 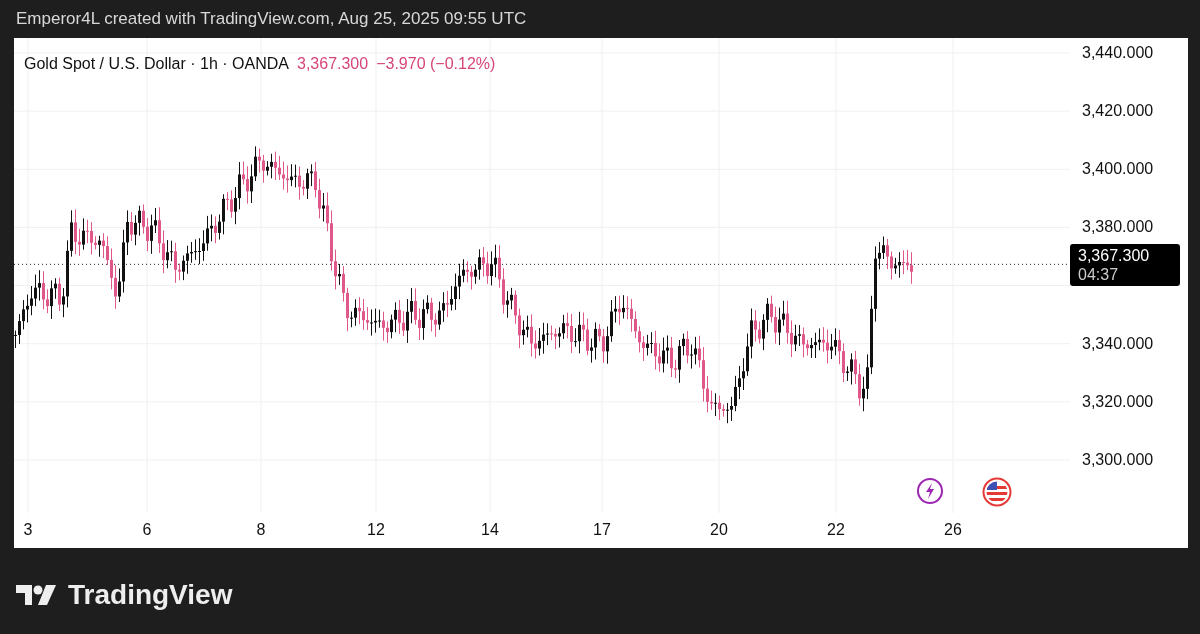 What do you see at coordinates (1118, 227) in the screenshot?
I see `price-axis-label: 3,380.000` at bounding box center [1118, 227].